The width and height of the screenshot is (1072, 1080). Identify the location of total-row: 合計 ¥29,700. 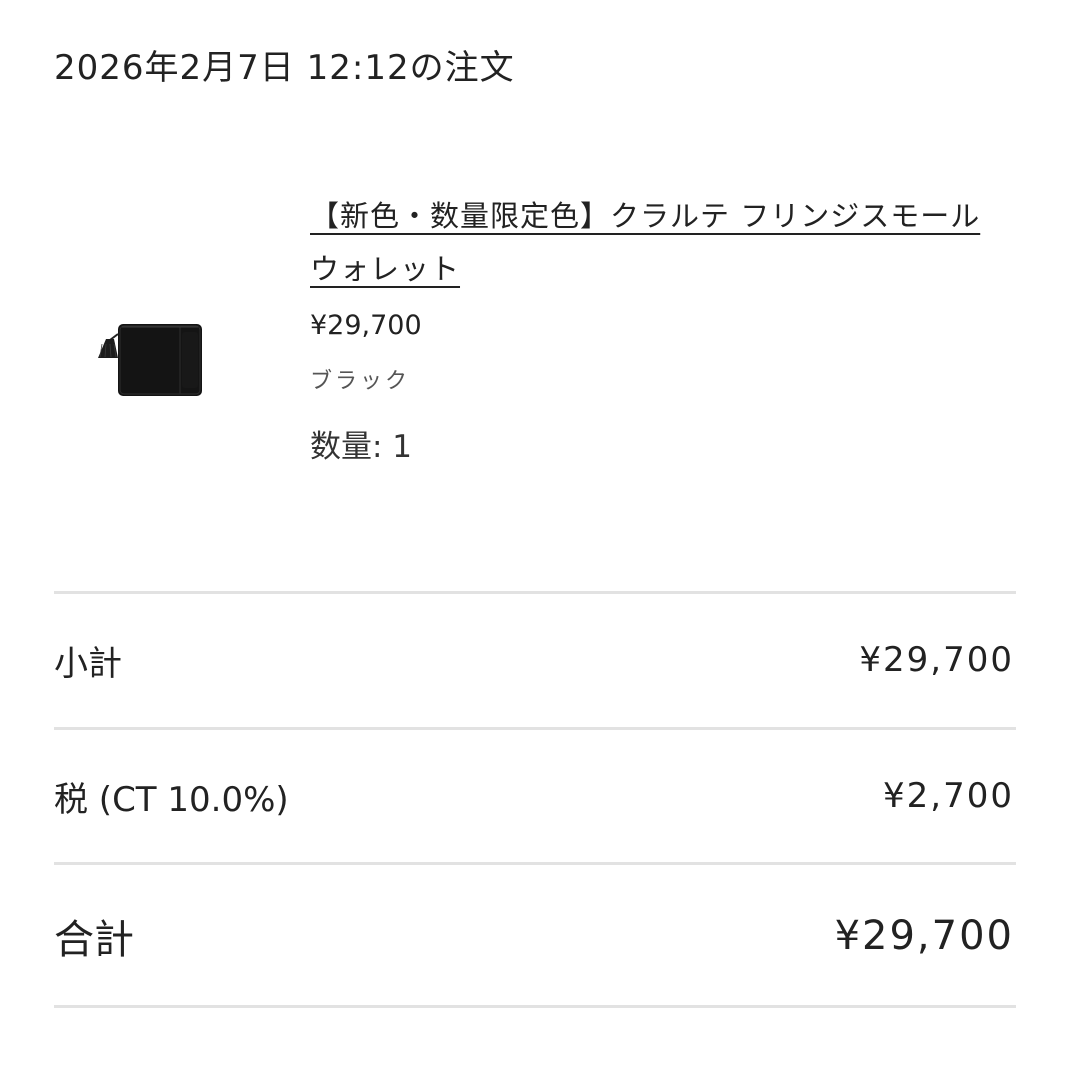
(534, 936).